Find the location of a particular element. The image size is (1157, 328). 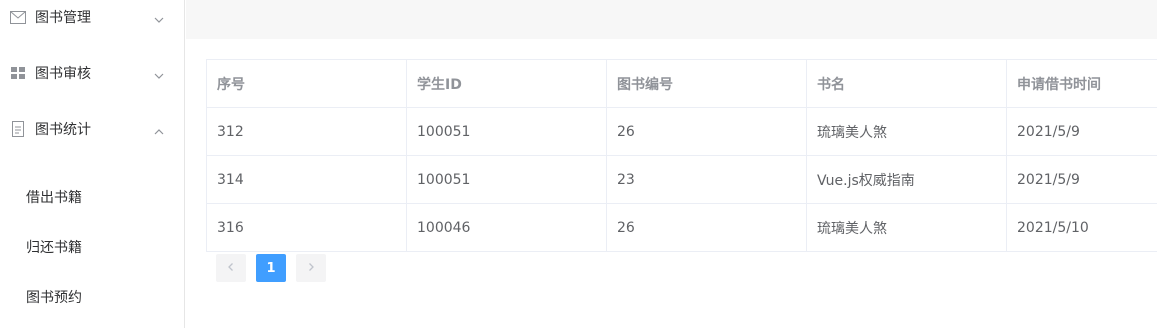

table-cell: 23 is located at coordinates (707, 180).